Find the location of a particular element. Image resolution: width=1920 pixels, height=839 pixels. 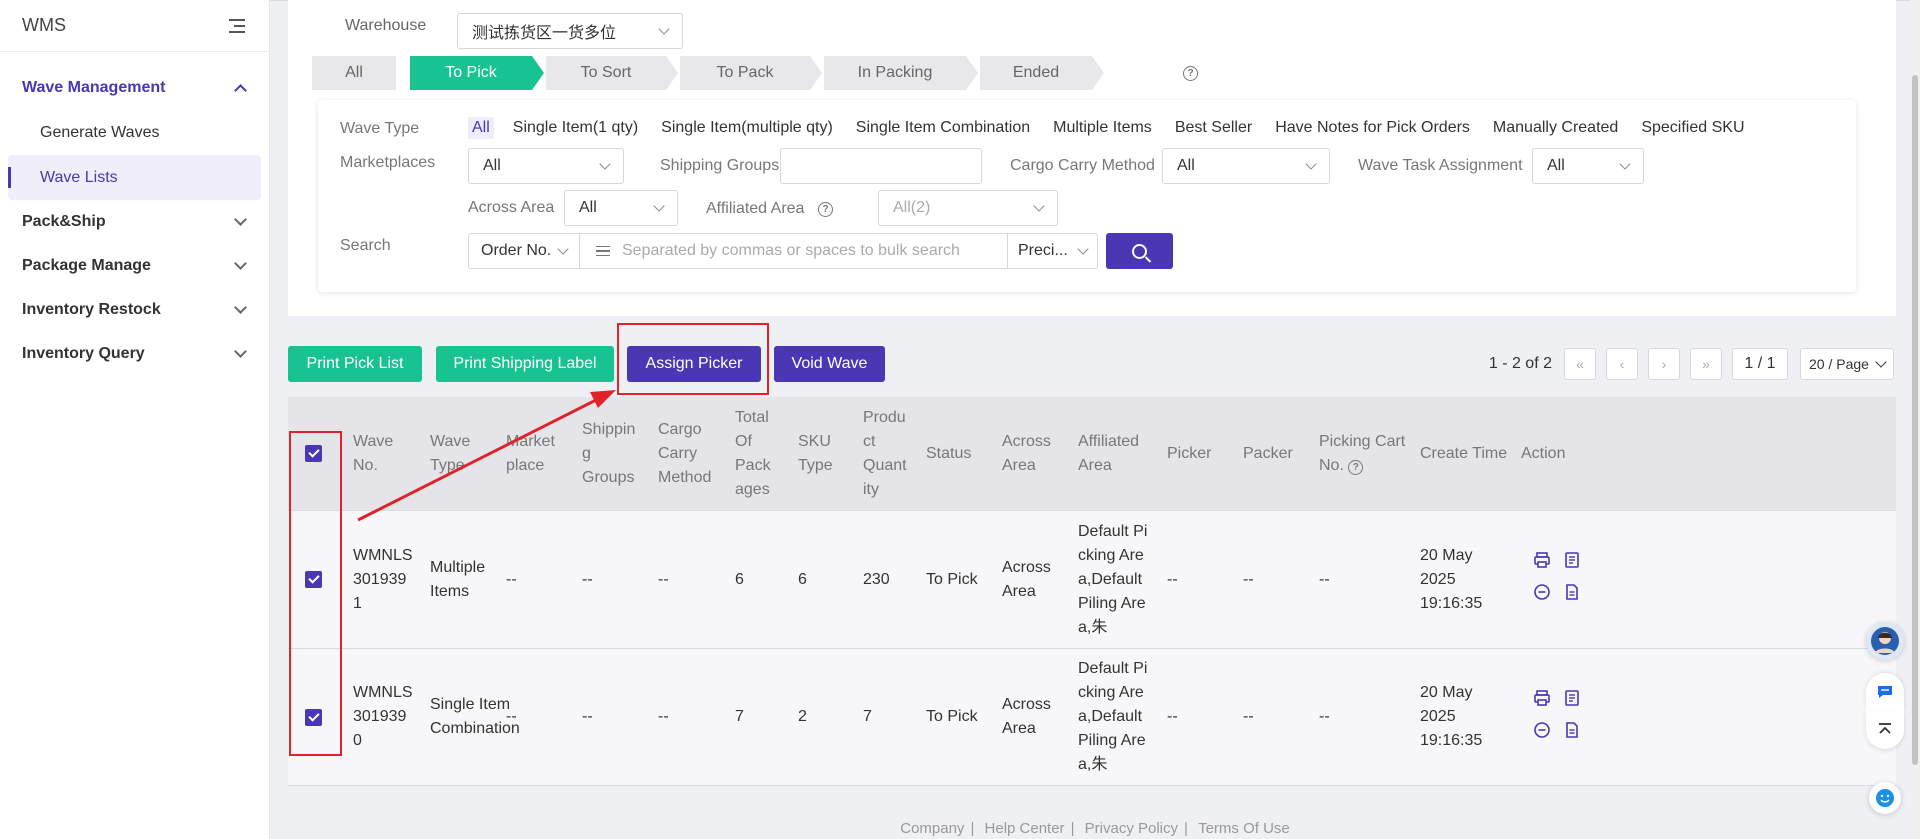

shipping-groups-input is located at coordinates (881, 166).